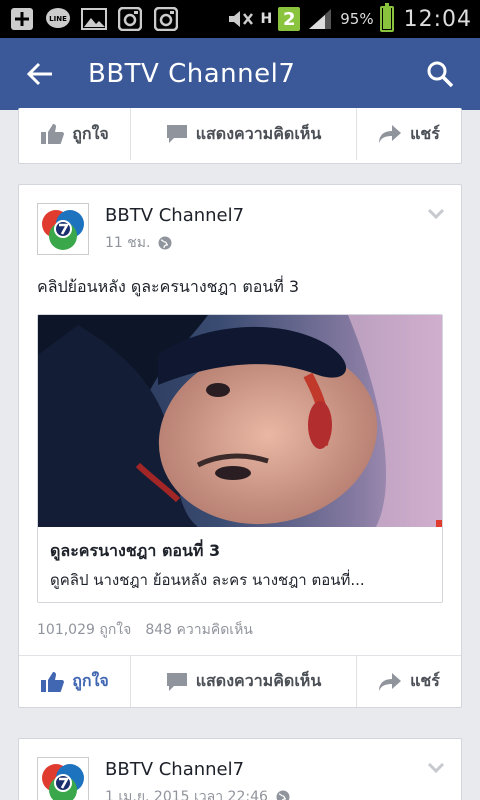 This screenshot has height=800, width=480. I want to click on post-actions: ถูกใจ แสดงความคิดเห็น แชร์, so click(240, 681).